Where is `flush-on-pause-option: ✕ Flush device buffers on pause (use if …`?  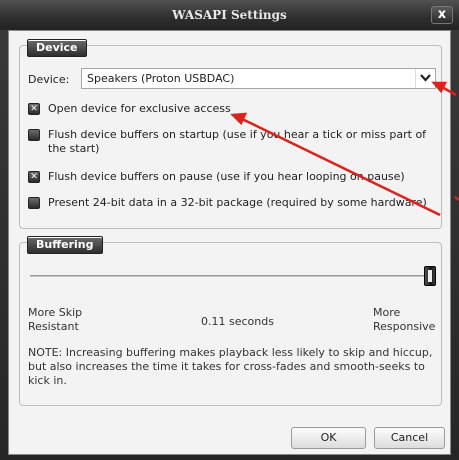
flush-on-pause-option: ✕ Flush device buffers on pause (use if … is located at coordinates (228, 177).